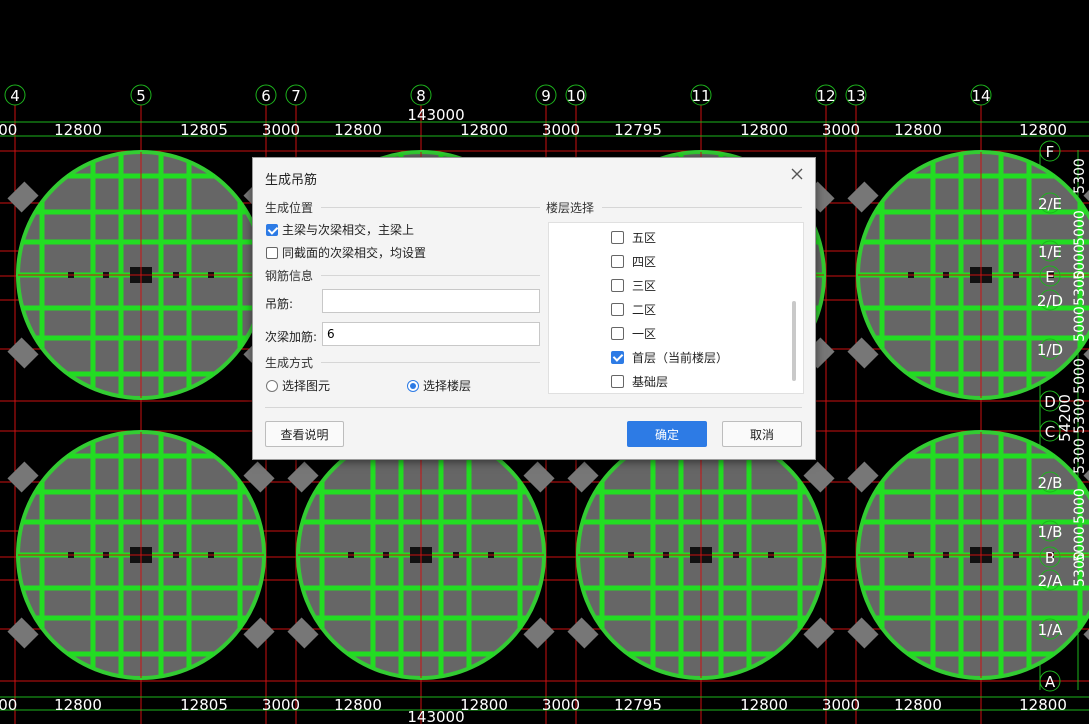 The height and width of the screenshot is (724, 1089). Describe the element at coordinates (797, 174) in the screenshot. I see `close-icon` at that location.